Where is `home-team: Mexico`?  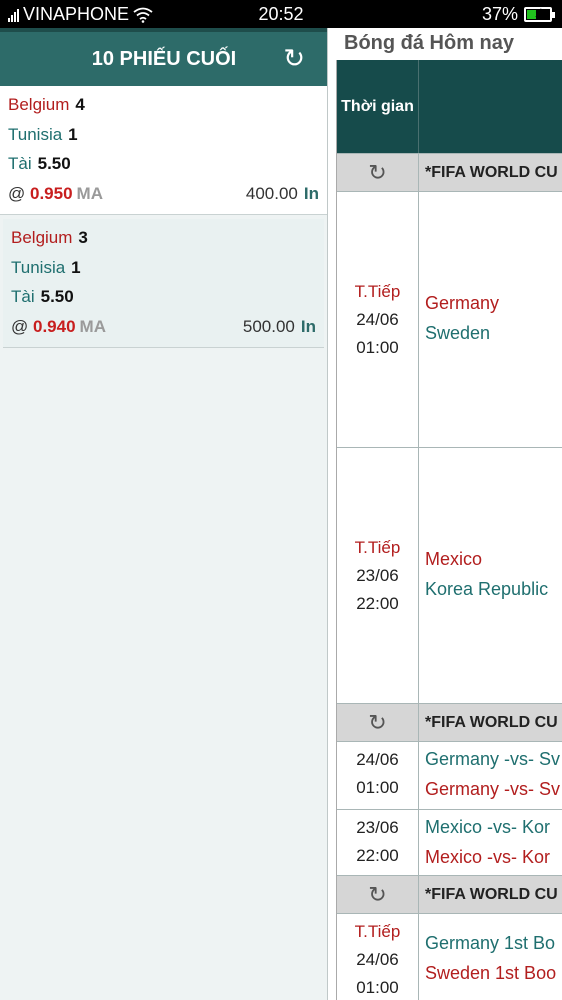 home-team: Mexico is located at coordinates (454, 559).